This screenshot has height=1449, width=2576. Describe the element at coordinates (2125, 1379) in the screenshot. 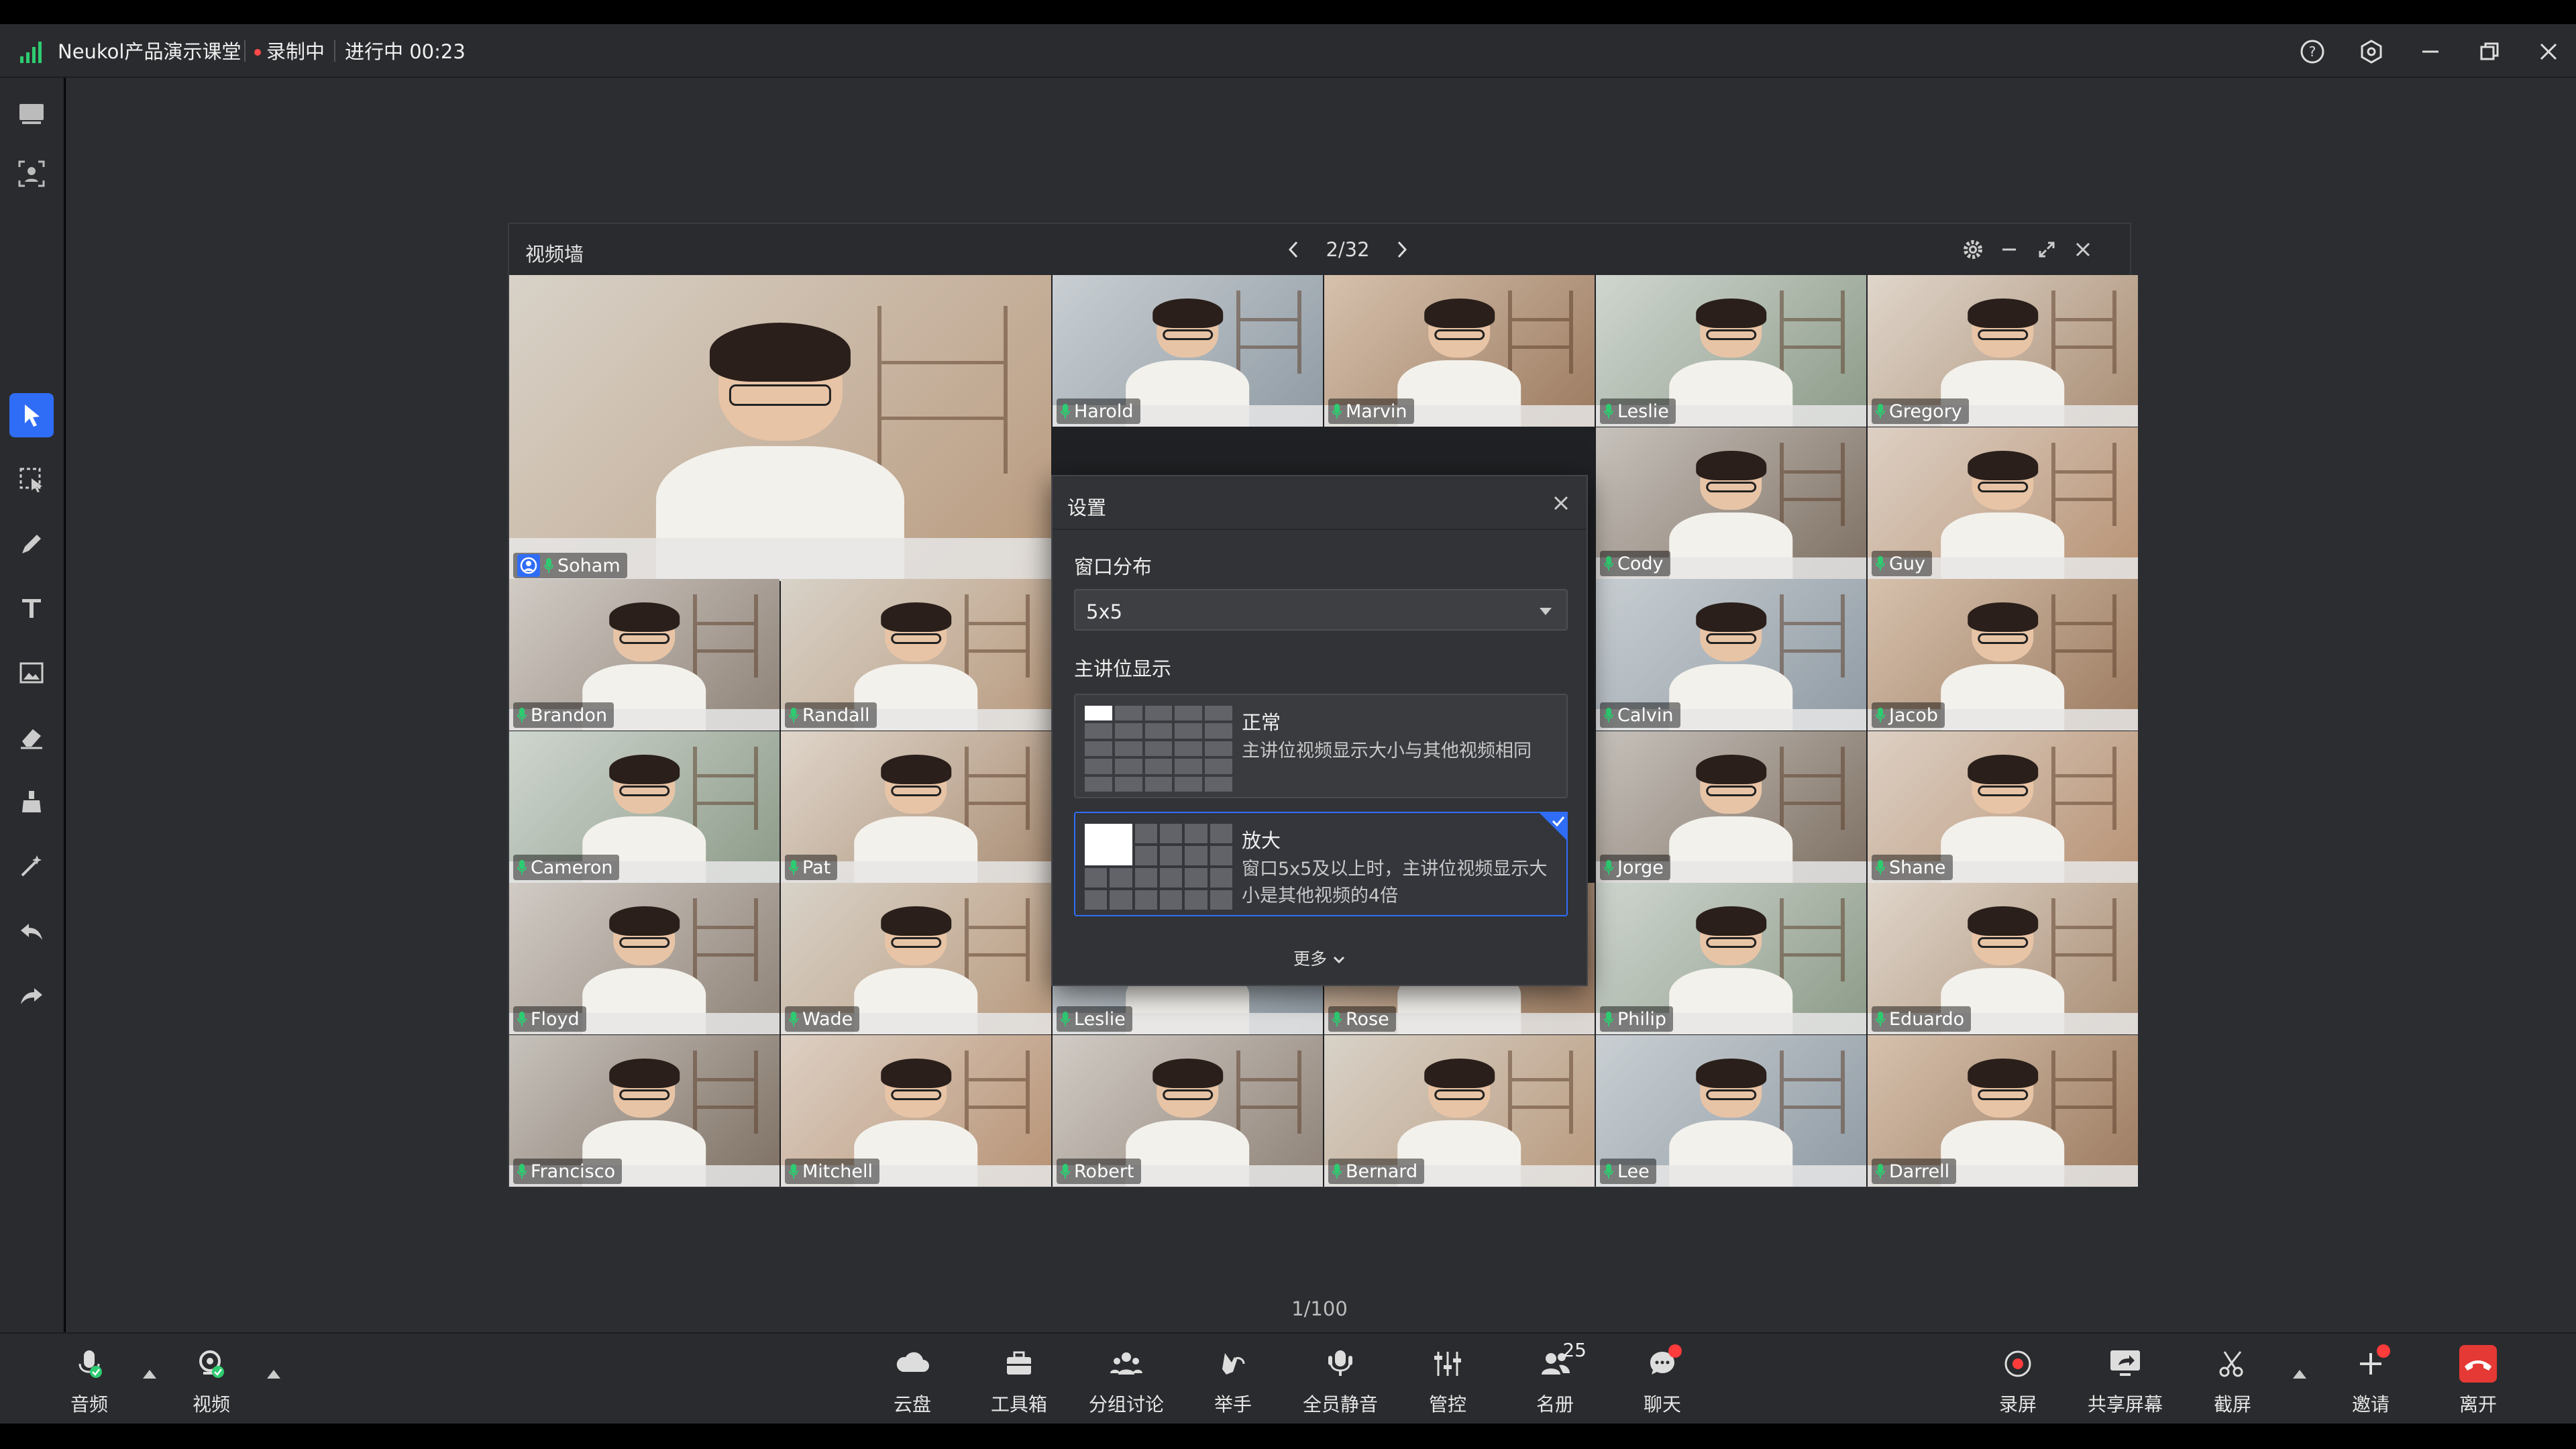

I see `toolbar-button-share-screen: 共享屏幕` at that location.